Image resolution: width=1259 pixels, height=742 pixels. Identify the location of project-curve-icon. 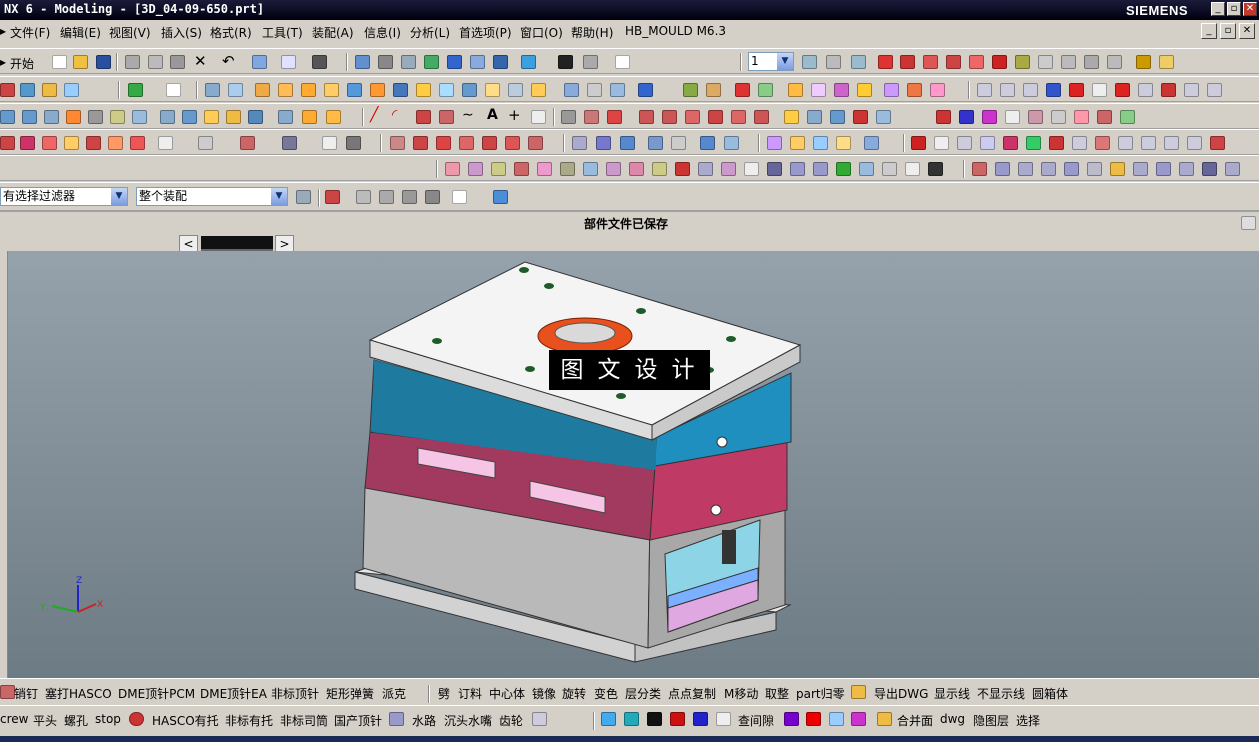
(614, 117).